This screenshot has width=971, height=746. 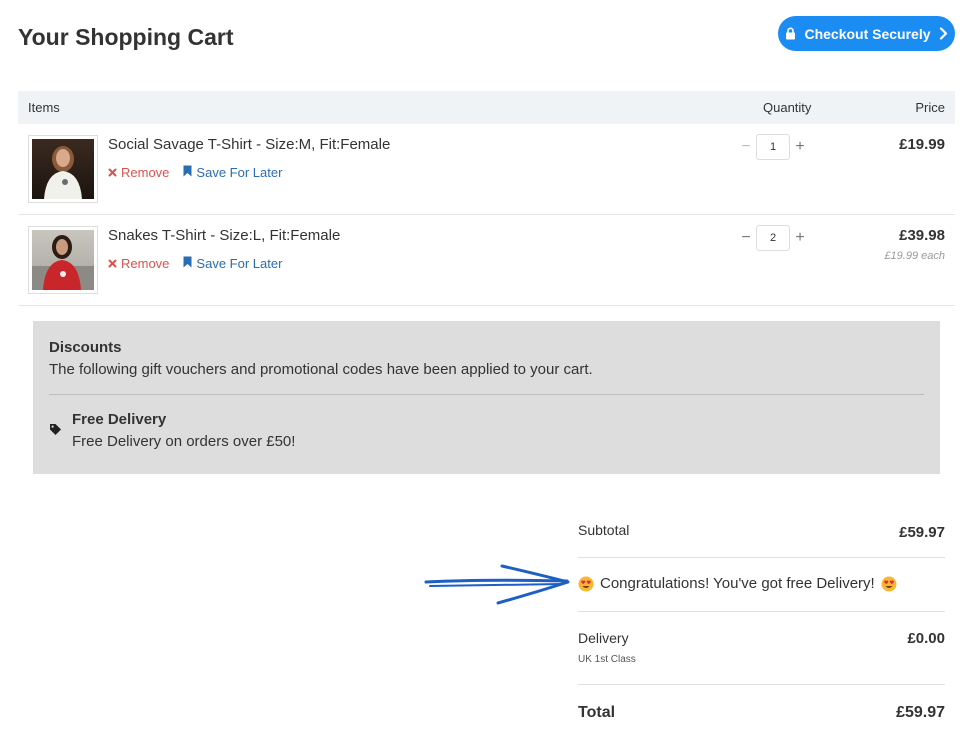 I want to click on item-price: £39.98, so click(x=922, y=235).